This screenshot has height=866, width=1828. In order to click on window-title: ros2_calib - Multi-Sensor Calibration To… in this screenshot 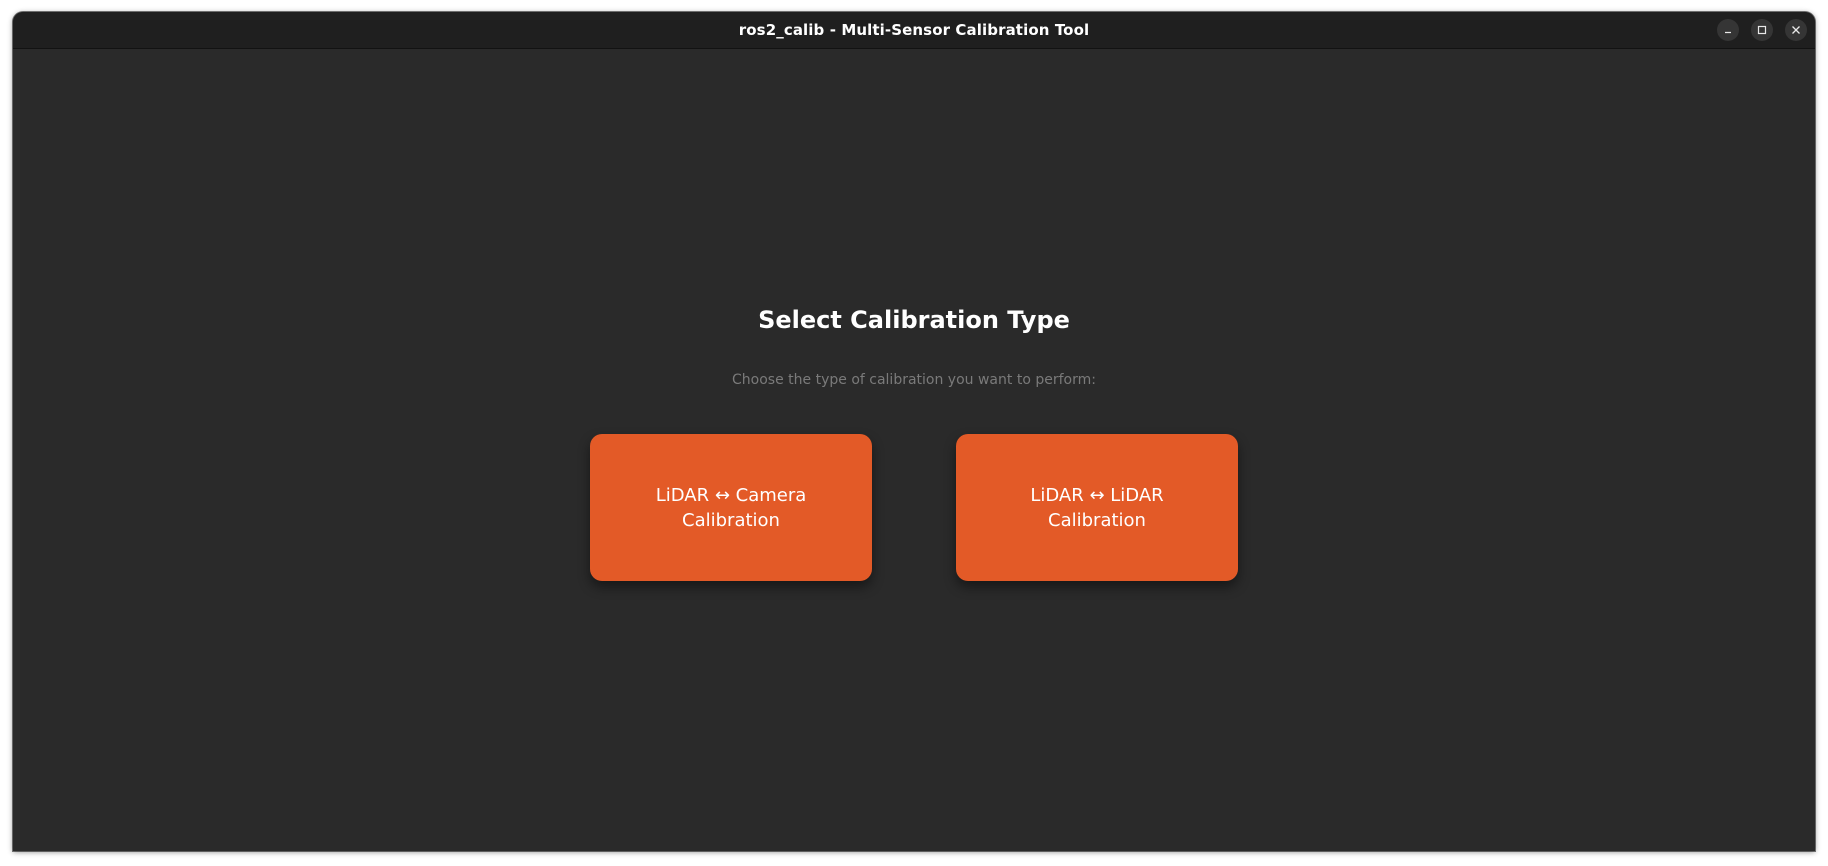, I will do `click(914, 30)`.